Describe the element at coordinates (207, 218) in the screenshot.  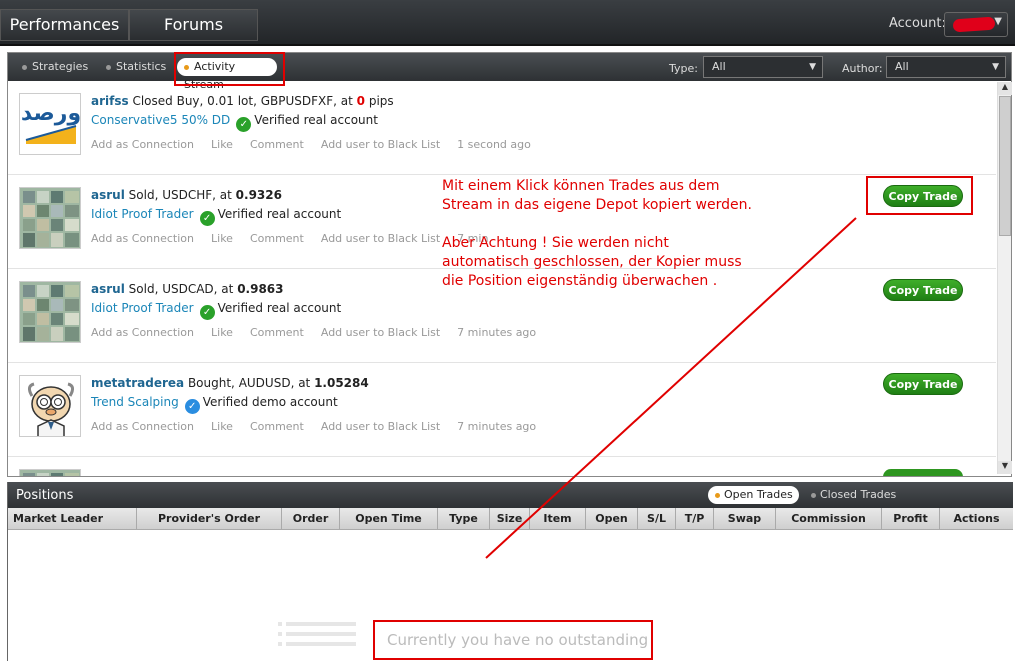
I see `check-icon: ✓` at that location.